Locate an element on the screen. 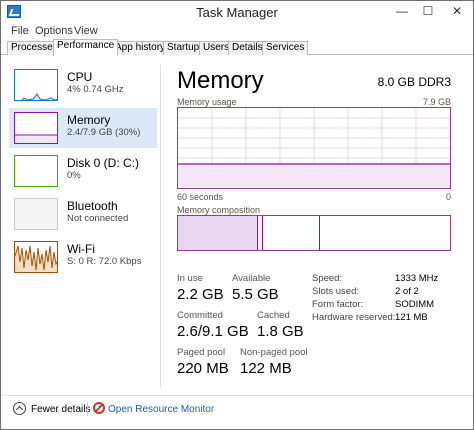  panel-divider is located at coordinates (160, 226).